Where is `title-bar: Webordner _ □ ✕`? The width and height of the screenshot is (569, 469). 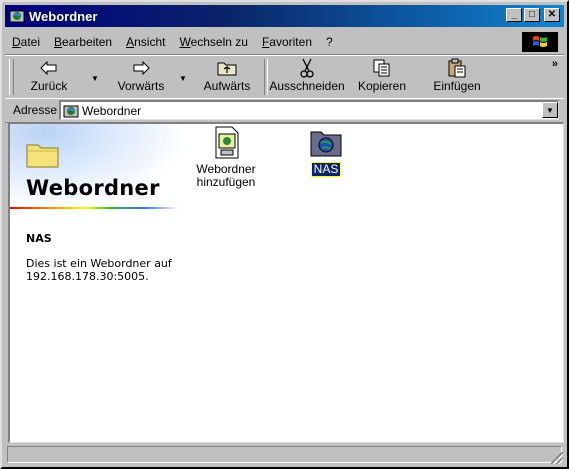
title-bar: Webordner _ □ ✕ is located at coordinates (284, 16).